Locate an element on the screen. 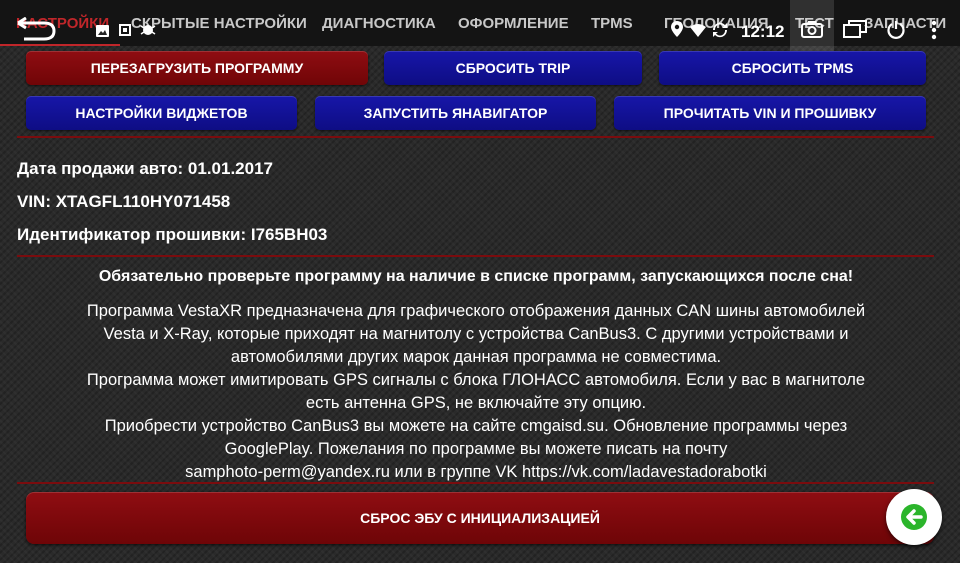 This screenshot has width=960, height=563. camera-icon is located at coordinates (812, 29).